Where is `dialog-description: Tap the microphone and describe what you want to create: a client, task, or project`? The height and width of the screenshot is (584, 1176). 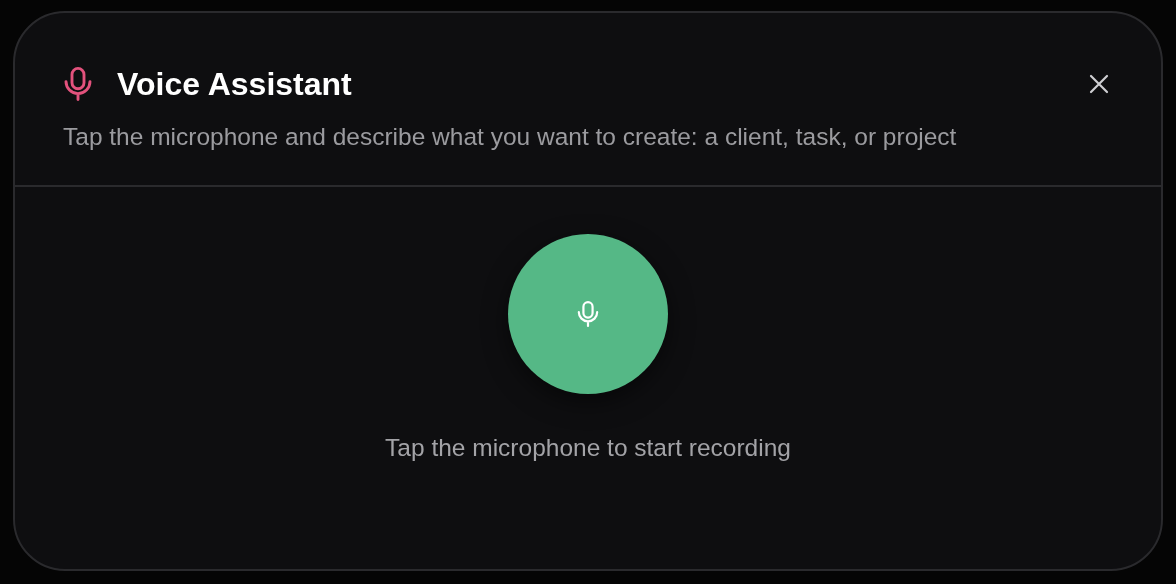 dialog-description: Tap the microphone and describe what you want to create: a client, task, or project is located at coordinates (510, 137).